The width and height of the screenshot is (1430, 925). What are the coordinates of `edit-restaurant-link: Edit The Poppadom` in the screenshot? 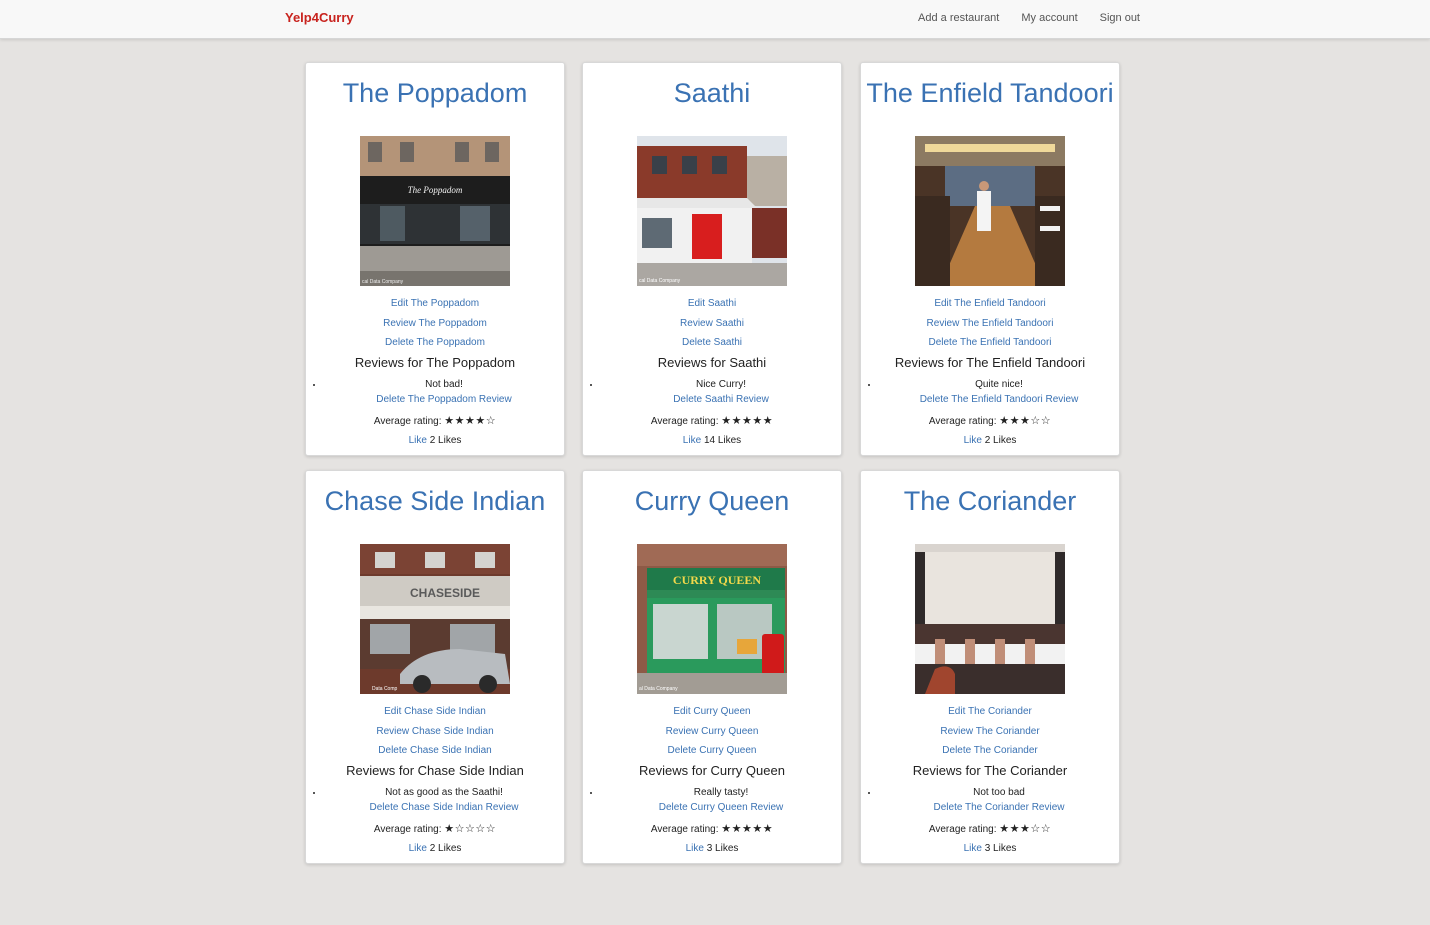 It's located at (435, 304).